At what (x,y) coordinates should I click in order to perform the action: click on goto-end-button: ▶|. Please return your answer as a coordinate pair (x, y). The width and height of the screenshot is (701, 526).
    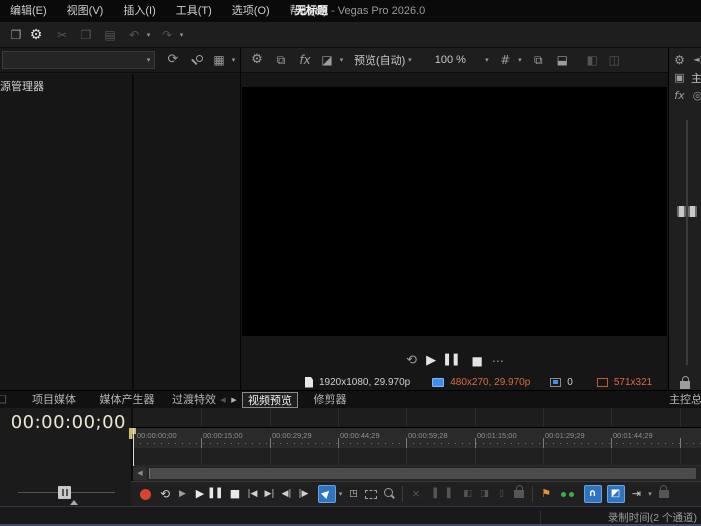
    Looking at the image, I should click on (269, 494).